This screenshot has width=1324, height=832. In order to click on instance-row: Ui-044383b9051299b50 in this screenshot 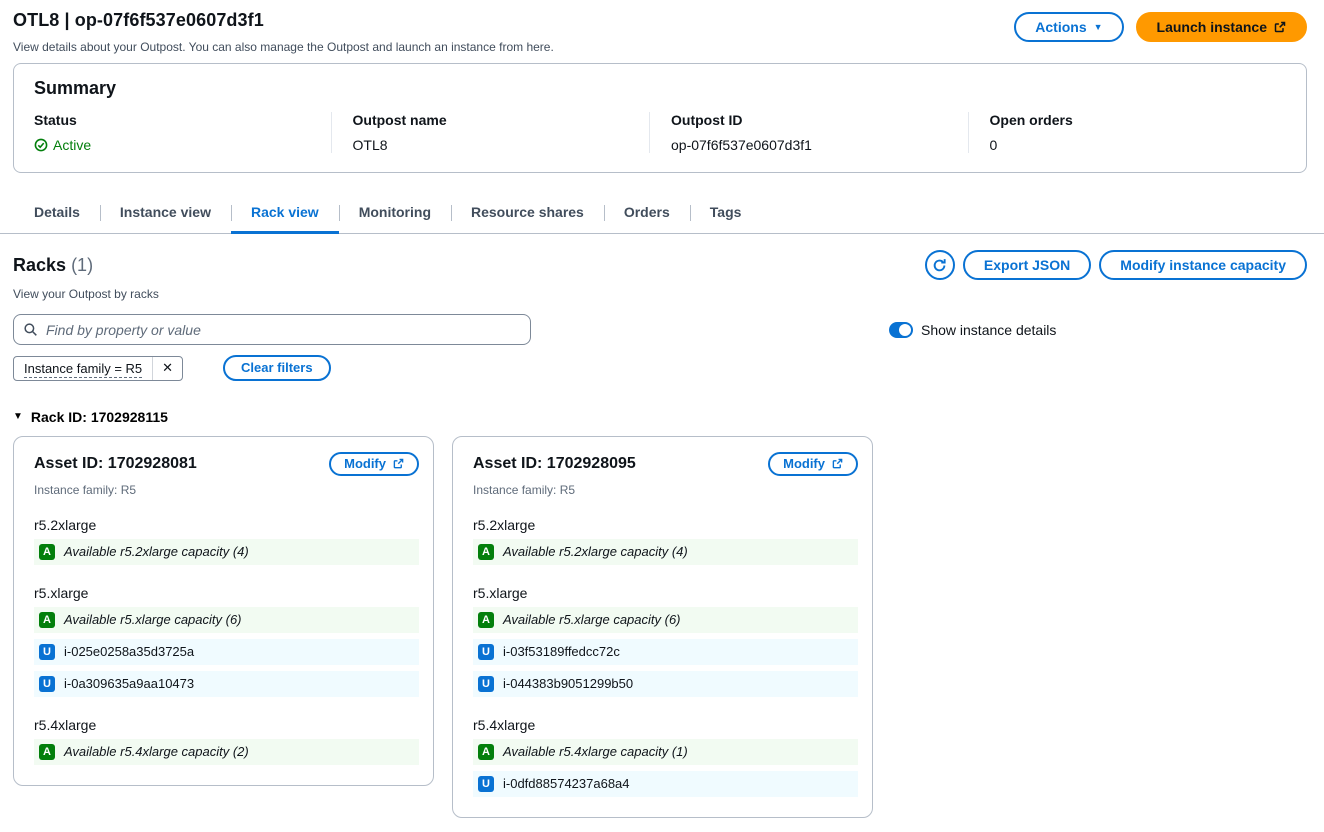, I will do `click(665, 683)`.